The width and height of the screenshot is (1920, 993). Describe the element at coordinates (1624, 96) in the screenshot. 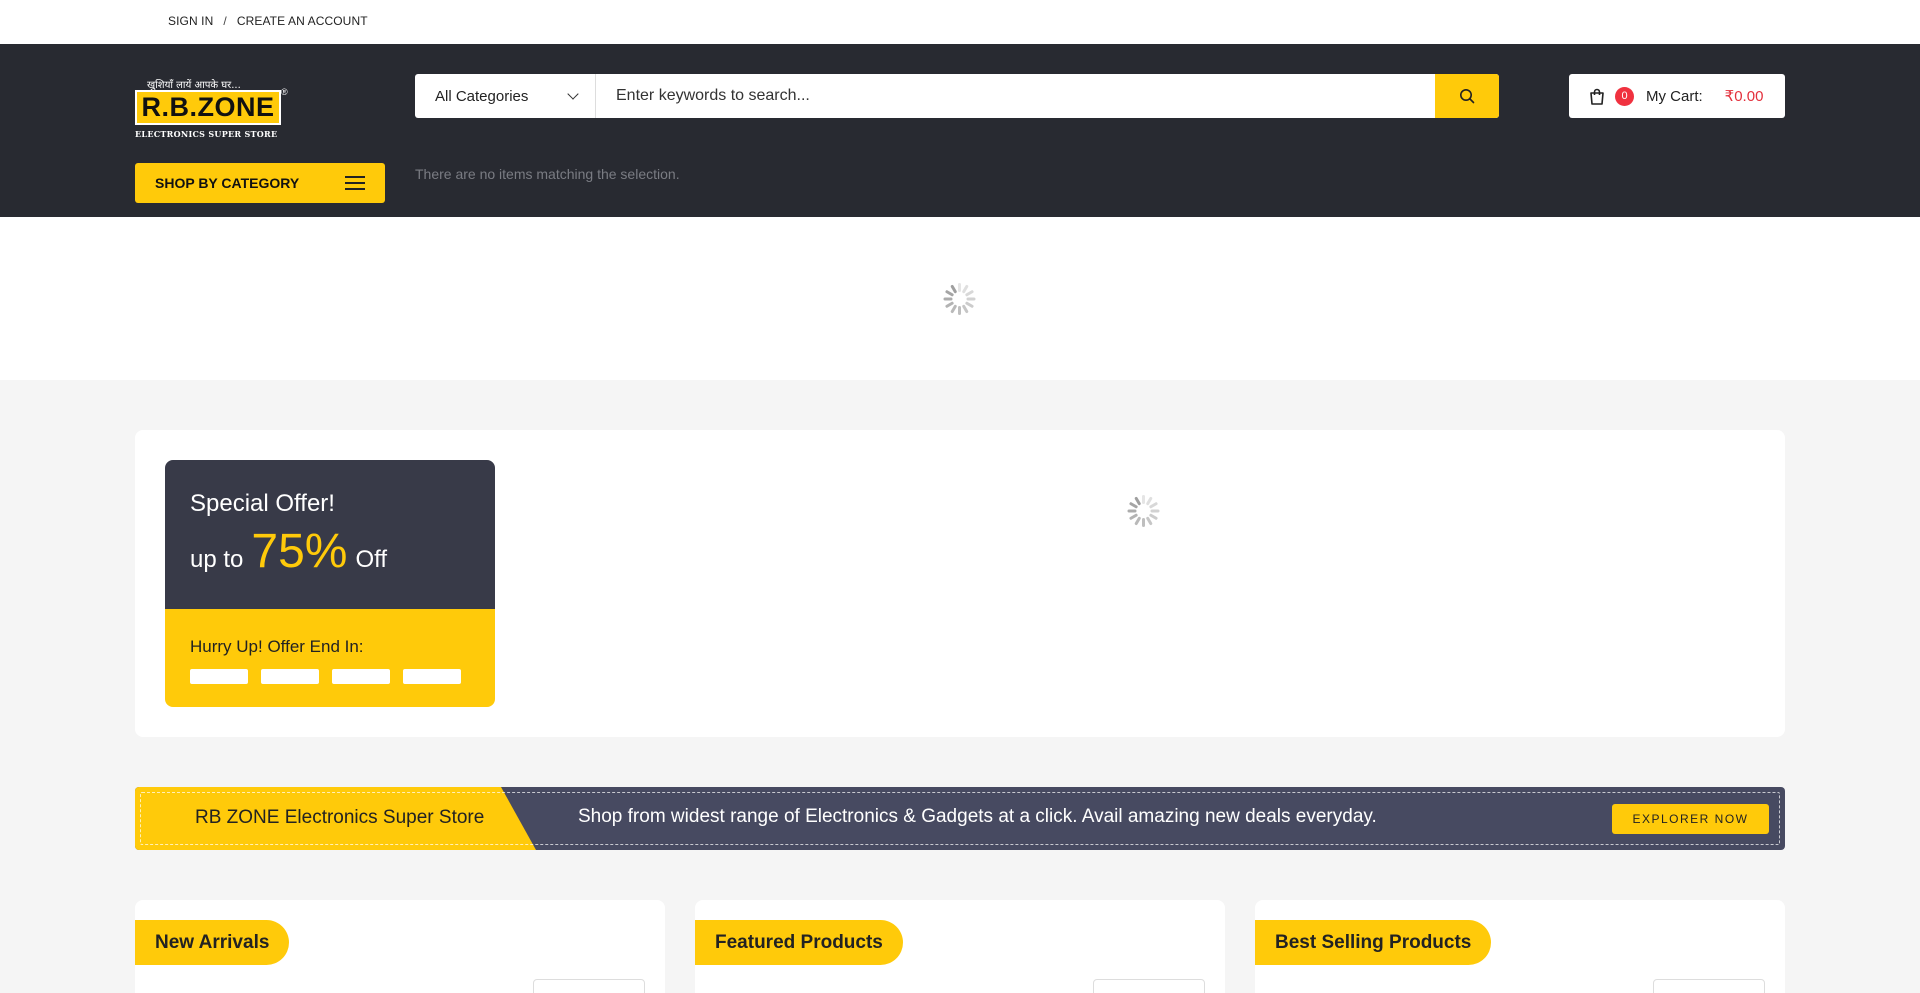

I see `cart-count-badge: 0` at that location.